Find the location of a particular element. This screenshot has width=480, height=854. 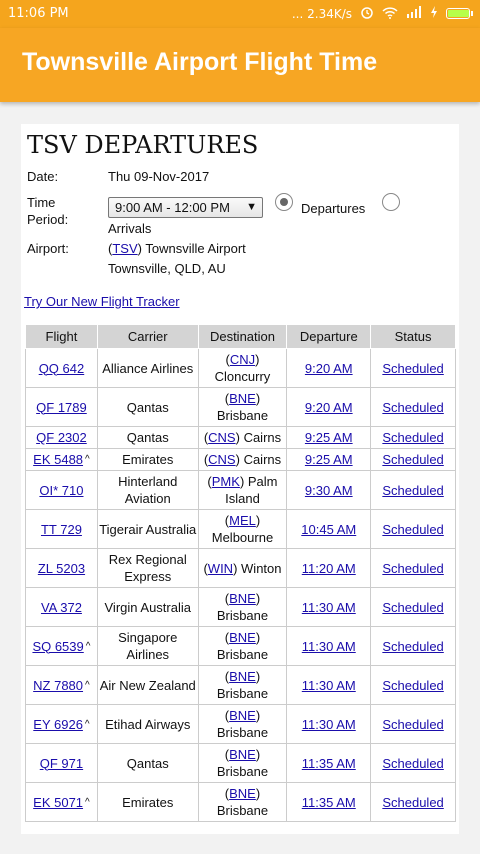

time-period-label-line1: Time is located at coordinates (41, 202).